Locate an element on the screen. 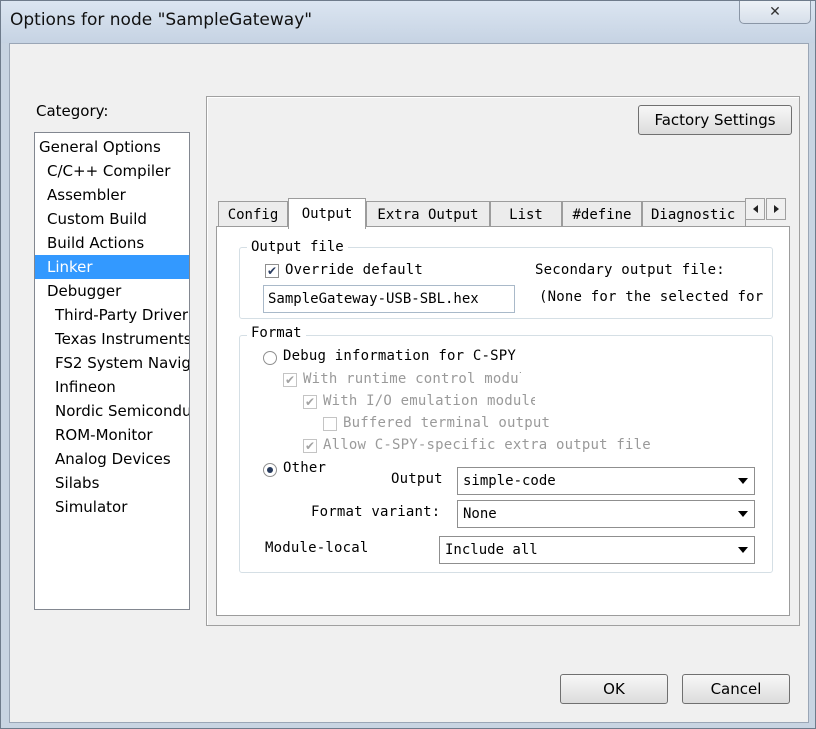 Image resolution: width=816 pixels, height=729 pixels. io-emulation-checkbox: ✔ is located at coordinates (310, 402).